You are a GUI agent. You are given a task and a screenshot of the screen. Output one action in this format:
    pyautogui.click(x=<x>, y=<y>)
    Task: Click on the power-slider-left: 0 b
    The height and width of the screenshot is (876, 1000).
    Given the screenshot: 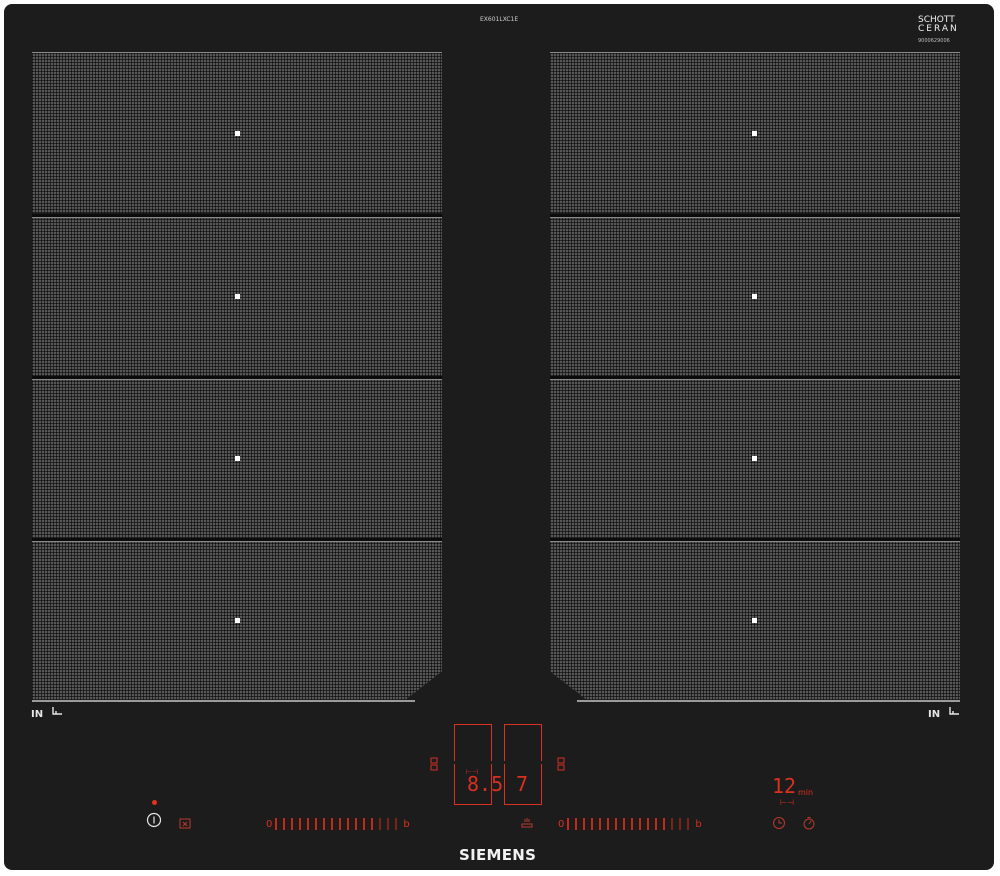 What is the action you would take?
    pyautogui.click(x=338, y=824)
    